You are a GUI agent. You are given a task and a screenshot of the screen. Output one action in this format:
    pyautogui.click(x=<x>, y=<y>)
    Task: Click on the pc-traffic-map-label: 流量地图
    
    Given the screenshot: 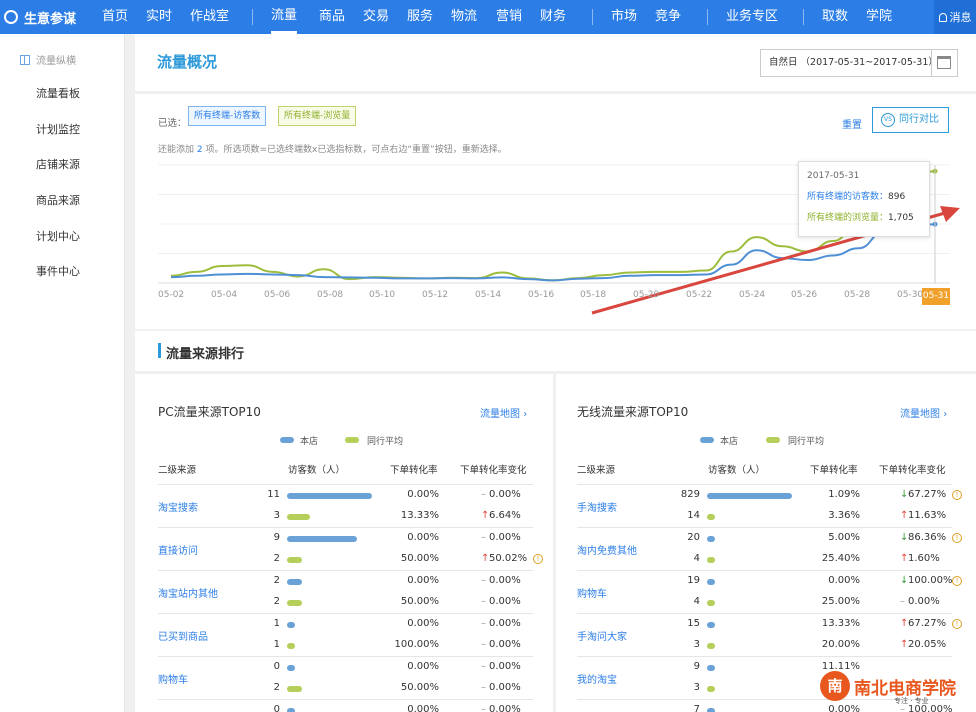 What is the action you would take?
    pyautogui.click(x=500, y=414)
    